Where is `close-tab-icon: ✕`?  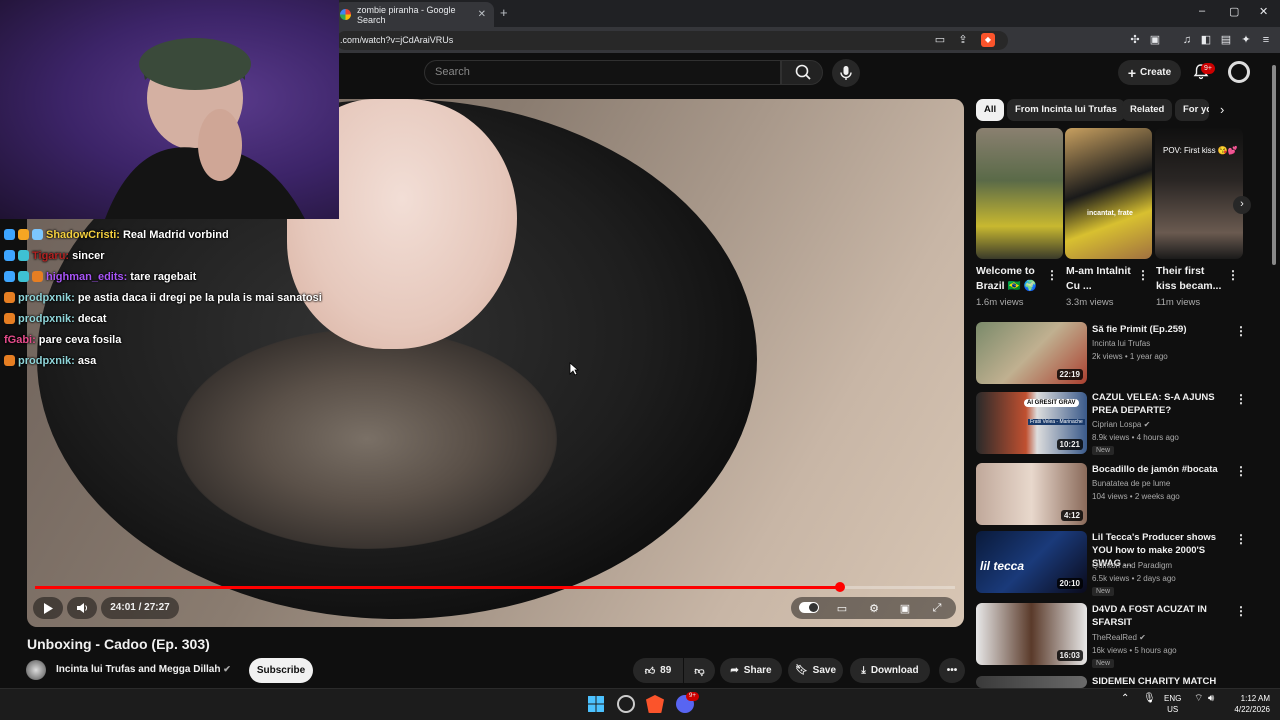 close-tab-icon: ✕ is located at coordinates (482, 14).